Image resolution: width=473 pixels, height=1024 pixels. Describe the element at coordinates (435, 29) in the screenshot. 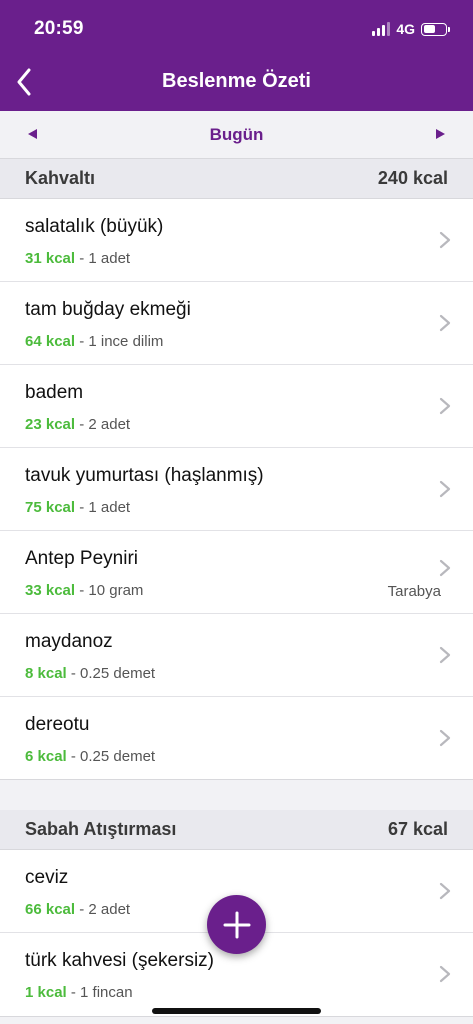

I see `battery-icon` at that location.